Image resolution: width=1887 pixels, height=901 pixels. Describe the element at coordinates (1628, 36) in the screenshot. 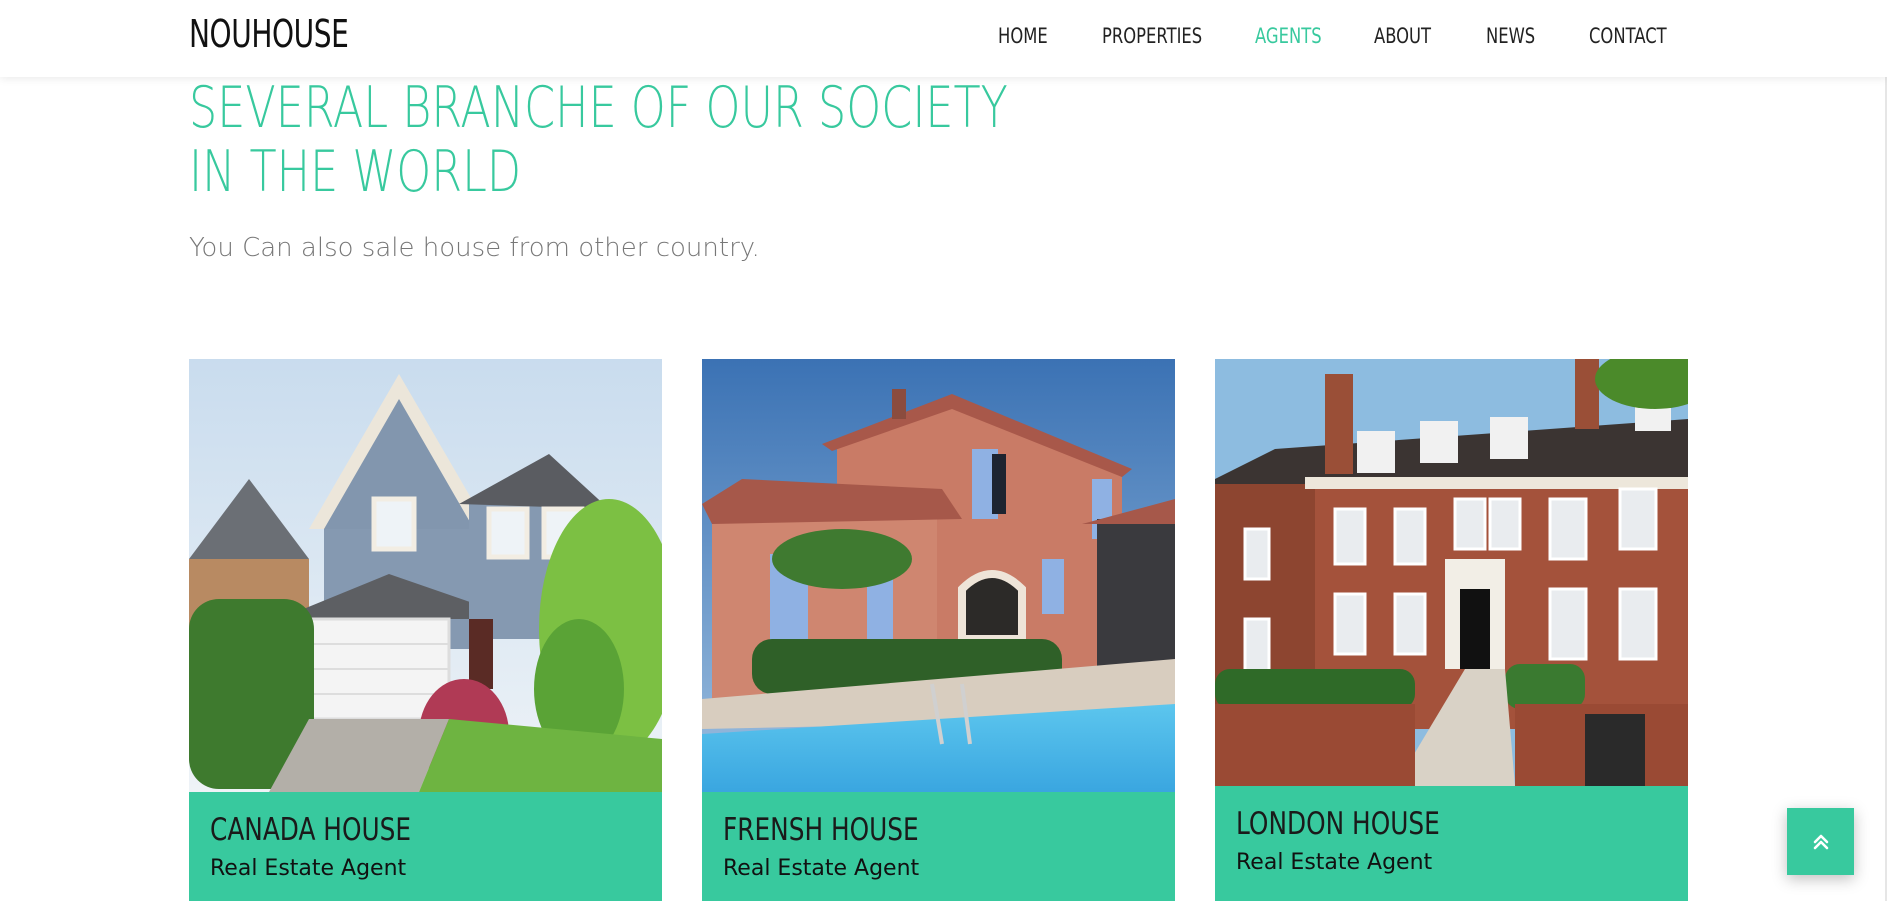

I see `nav-contact: CONTACT` at that location.